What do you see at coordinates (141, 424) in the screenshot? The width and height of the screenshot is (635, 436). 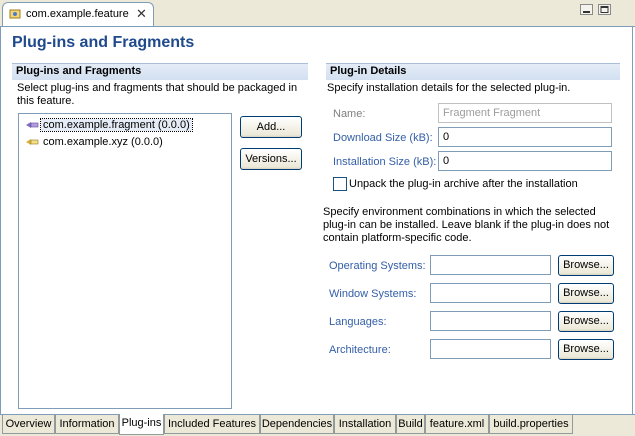 I see `tab-plugins: Plug-ins` at bounding box center [141, 424].